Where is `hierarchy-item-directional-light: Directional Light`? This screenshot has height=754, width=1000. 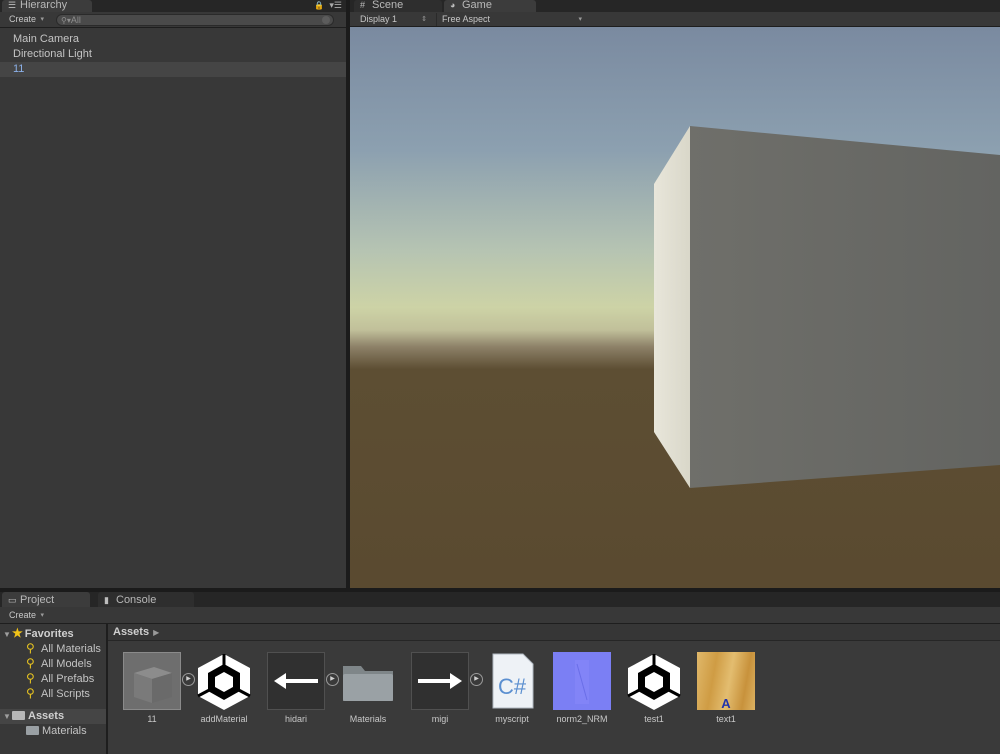
hierarchy-item-directional-light: Directional Light is located at coordinates (173, 54).